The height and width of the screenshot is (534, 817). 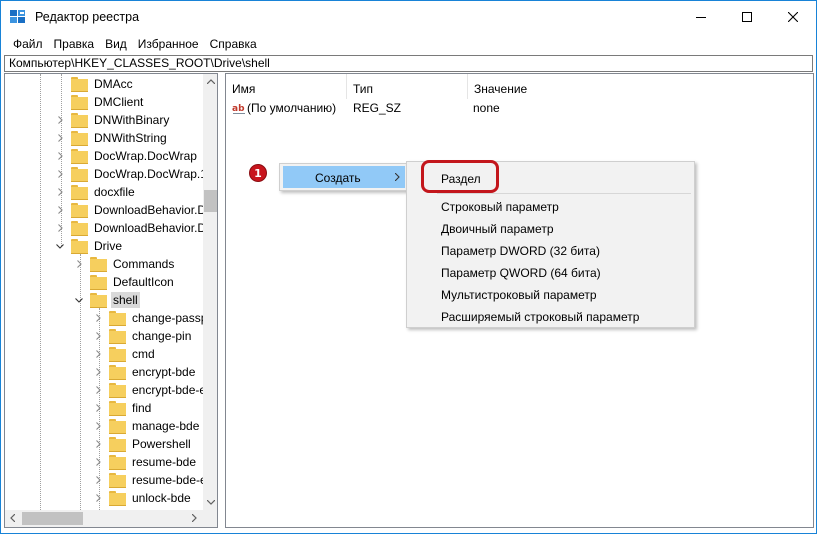 What do you see at coordinates (167, 318) in the screenshot?
I see `tree-item-label: change-passpl` at bounding box center [167, 318].